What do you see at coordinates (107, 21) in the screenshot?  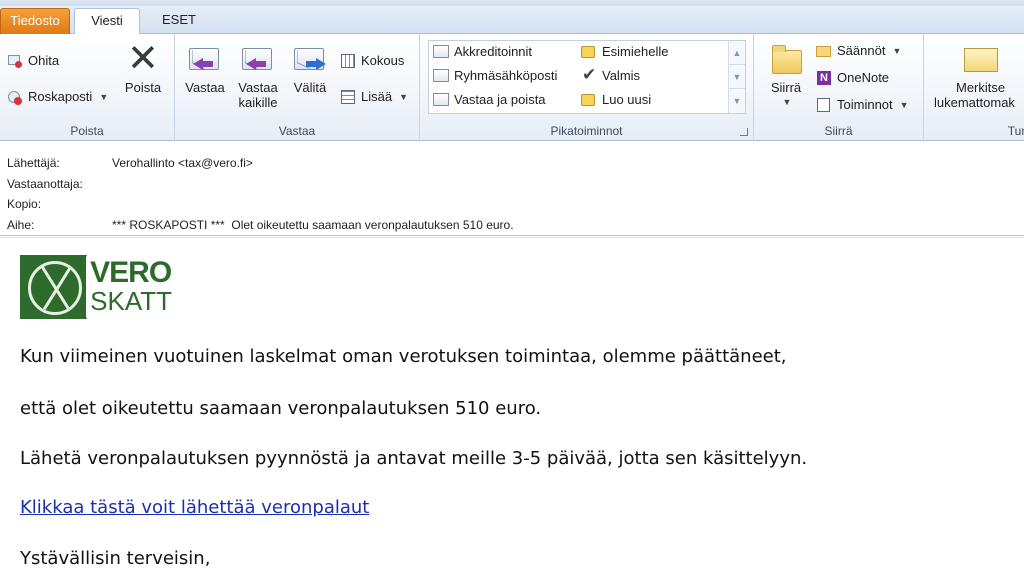 I see `tab-message: Viesti` at bounding box center [107, 21].